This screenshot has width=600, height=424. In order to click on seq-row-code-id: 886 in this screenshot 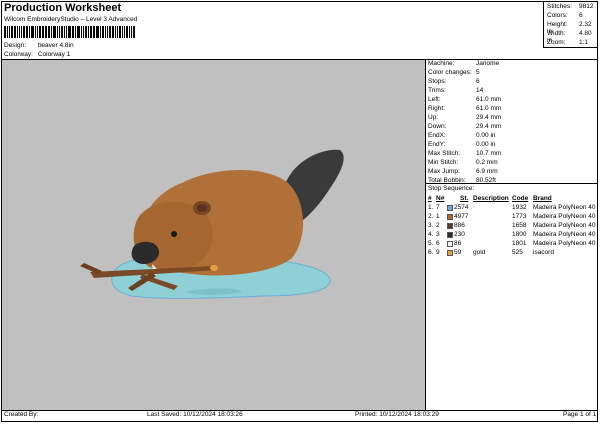, I will do `click(459, 225)`.